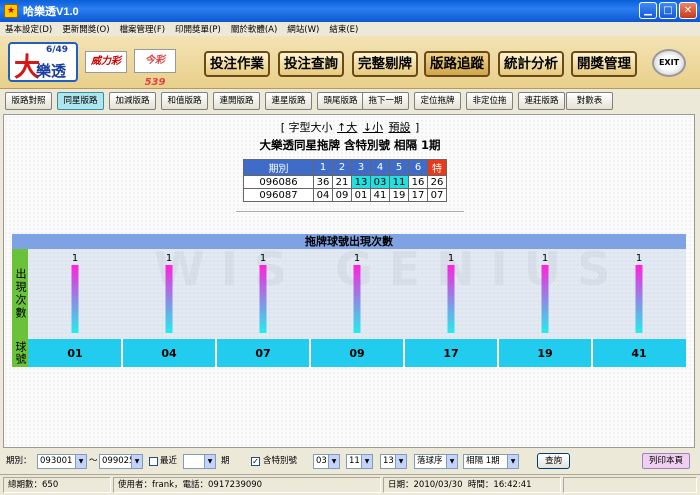 The height and width of the screenshot is (495, 700). What do you see at coordinates (184, 101) in the screenshot?
I see `tab-sum-value: 和值版路` at bounding box center [184, 101].